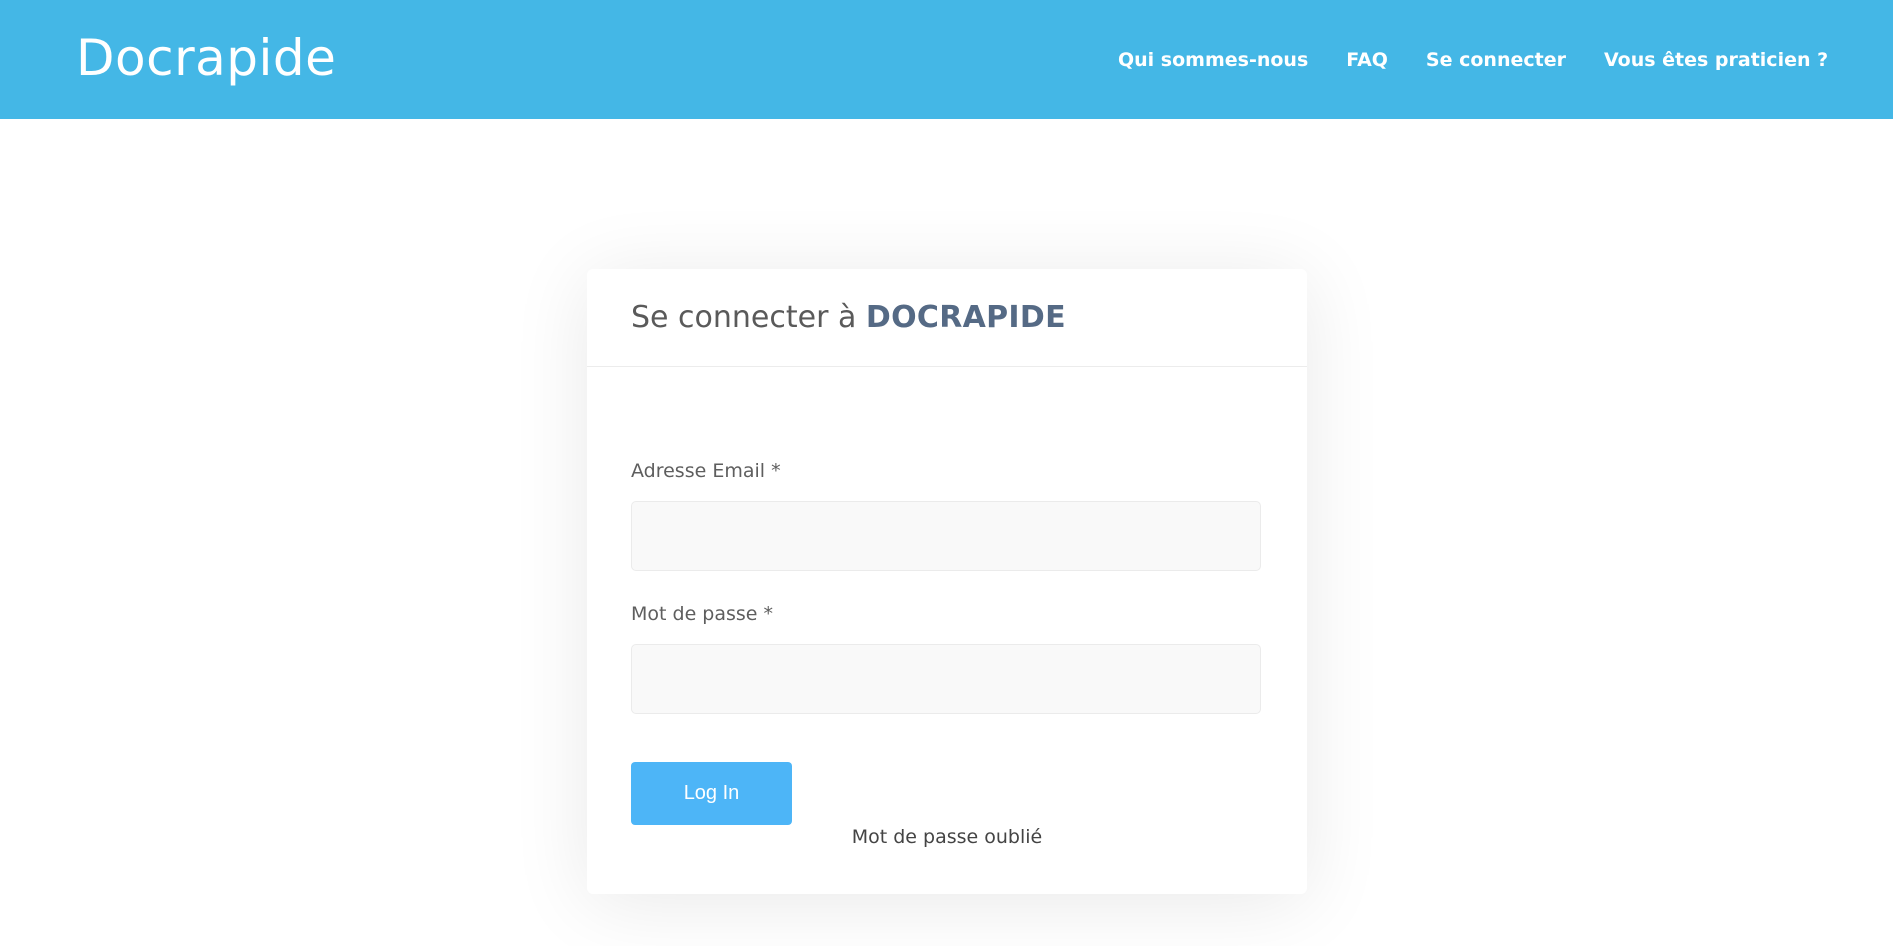 Image resolution: width=1893 pixels, height=946 pixels. What do you see at coordinates (965, 317) in the screenshot?
I see `login-title-brand: DOCRAPIDE` at bounding box center [965, 317].